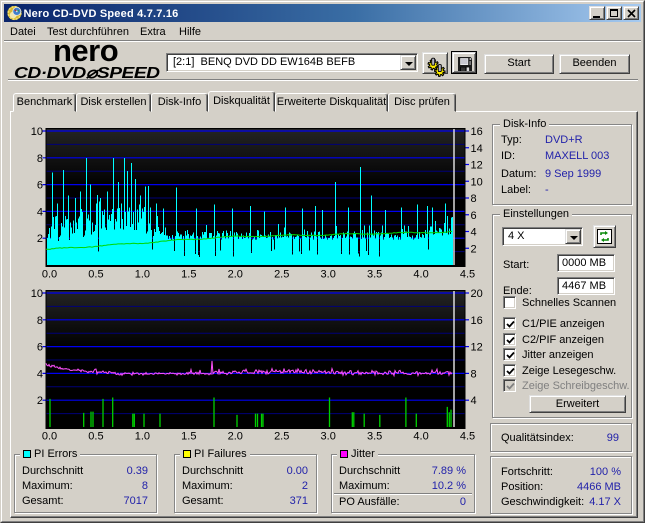 The image size is (645, 523). Describe the element at coordinates (477, 149) in the screenshot. I see `svg-text: 14` at that location.